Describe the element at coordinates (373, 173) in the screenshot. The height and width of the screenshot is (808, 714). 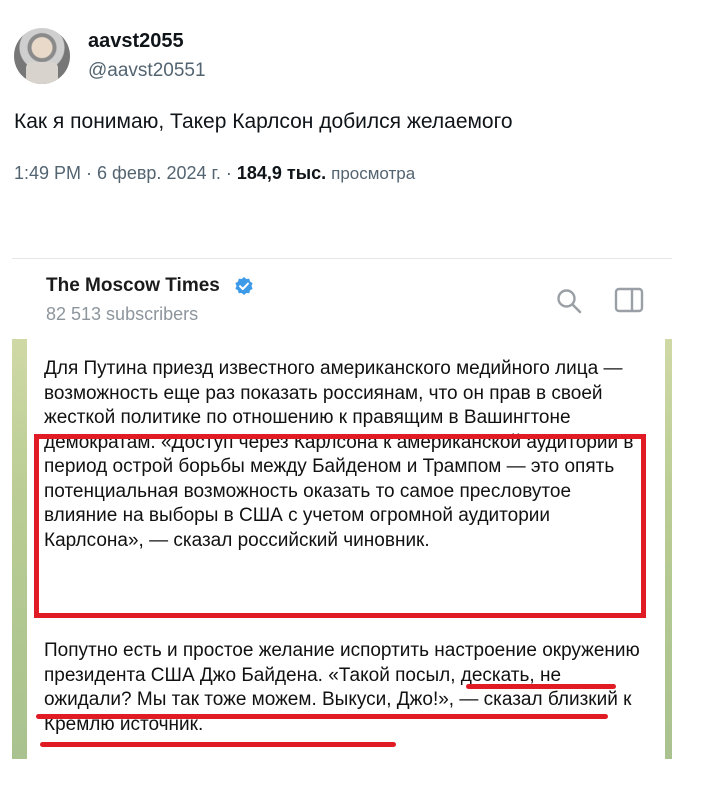
I see `view-label: просмотра` at that location.